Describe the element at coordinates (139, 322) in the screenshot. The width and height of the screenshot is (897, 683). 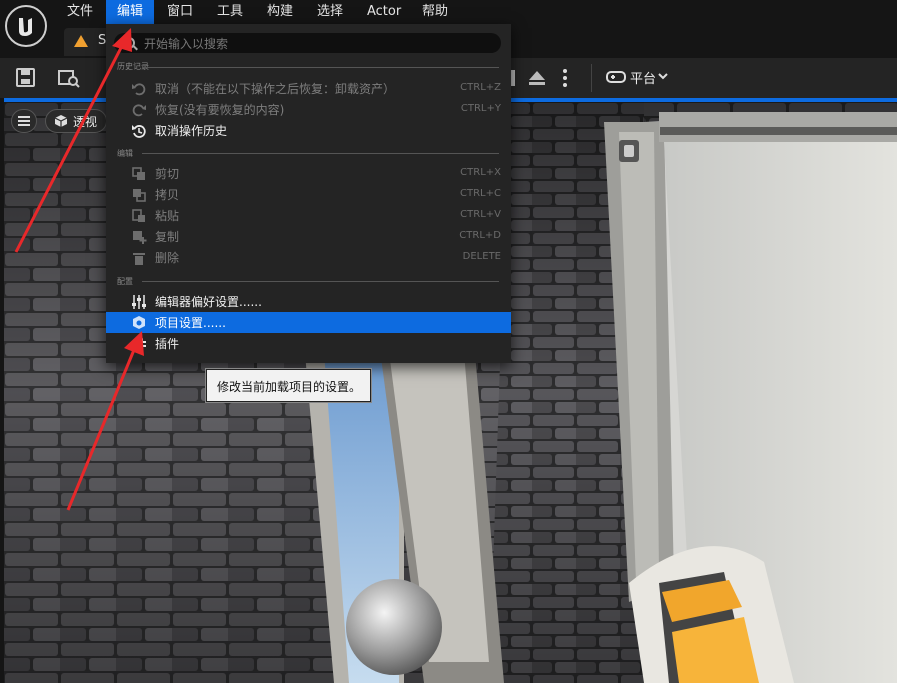
I see `project-settings-icon` at that location.